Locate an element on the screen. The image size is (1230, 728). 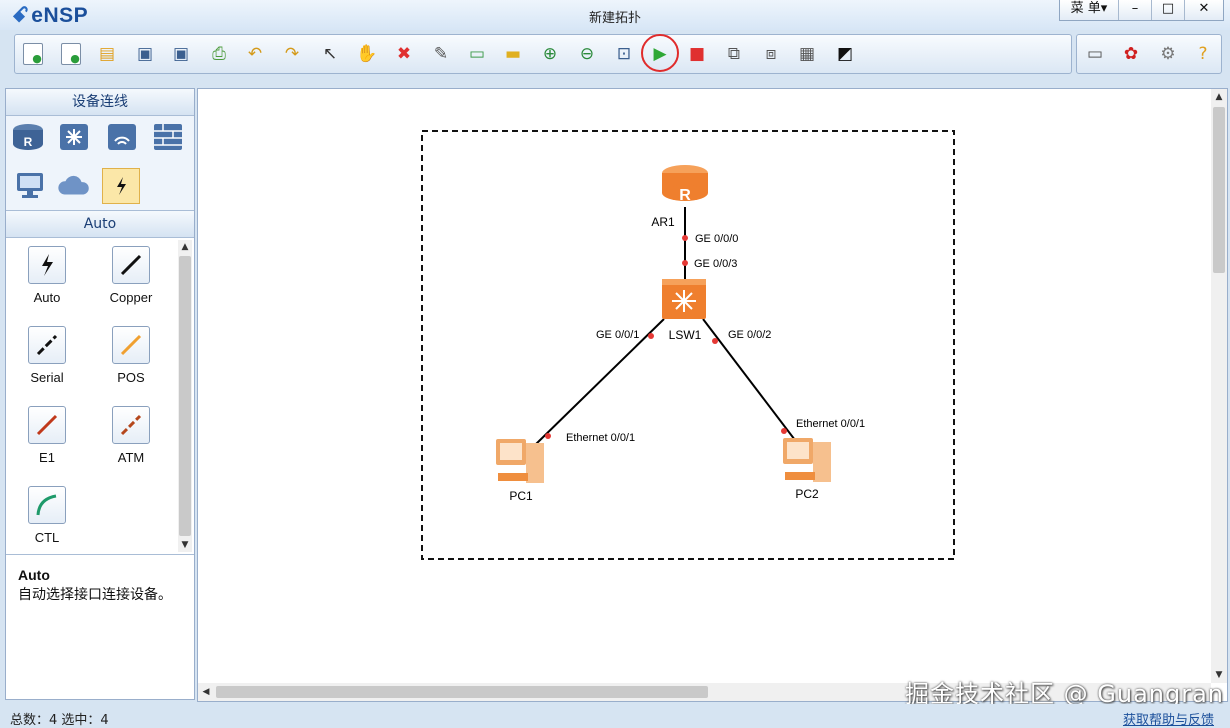
pc-pc2 is located at coordinates (807, 460).